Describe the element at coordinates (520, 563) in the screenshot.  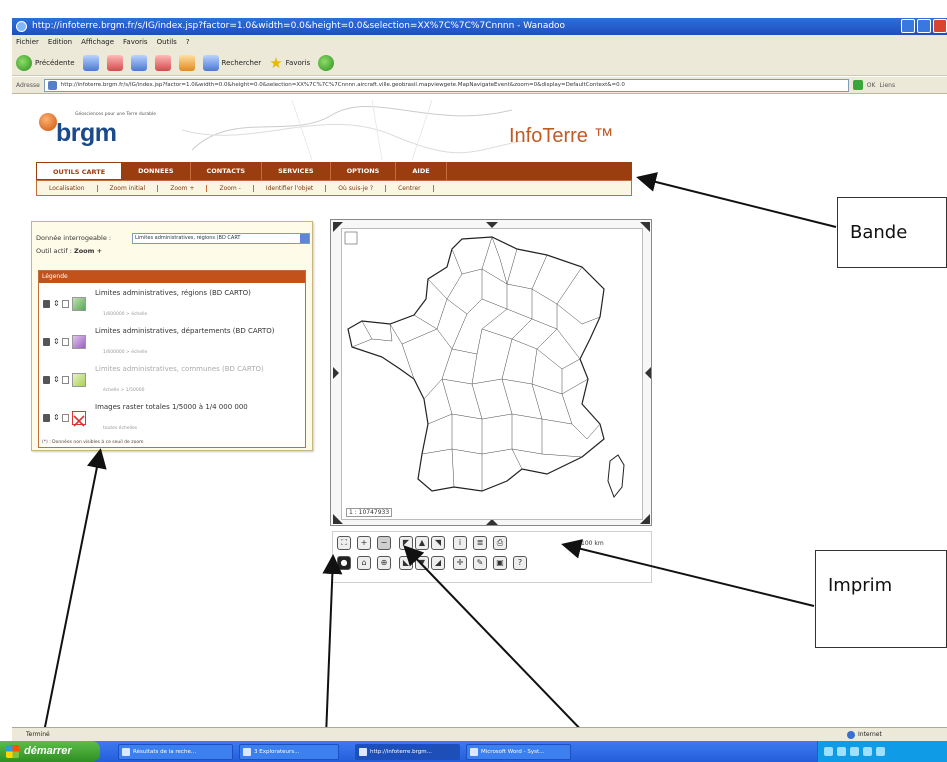
I see `help-button: ?` at that location.